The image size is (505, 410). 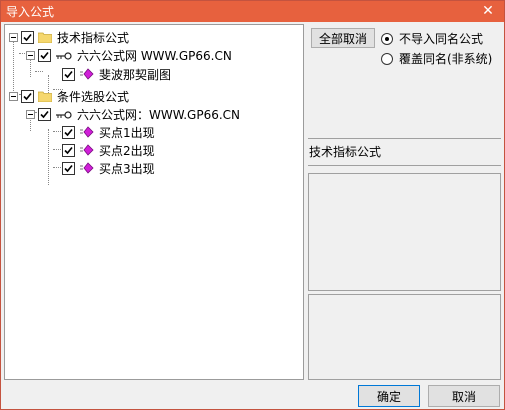 What do you see at coordinates (127, 168) in the screenshot?
I see `item-label: 买点3出现` at bounding box center [127, 168].